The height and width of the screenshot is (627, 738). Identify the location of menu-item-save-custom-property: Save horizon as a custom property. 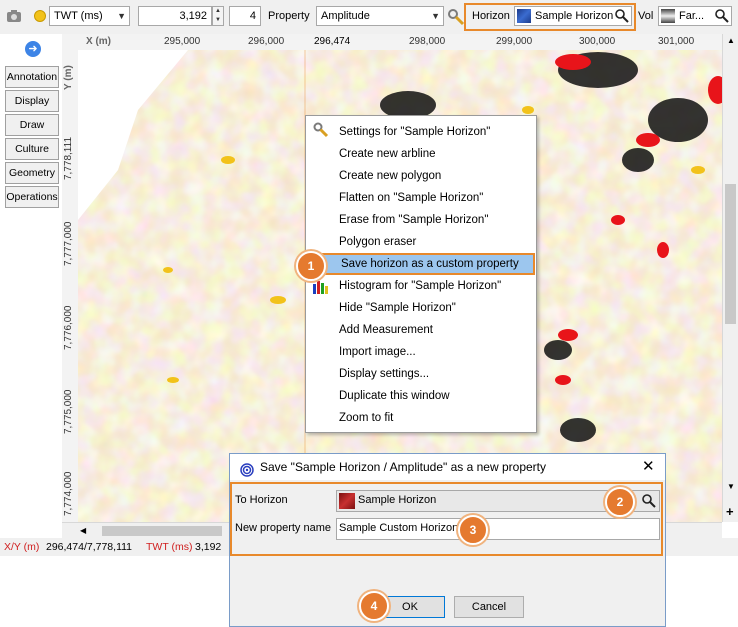
(421, 264).